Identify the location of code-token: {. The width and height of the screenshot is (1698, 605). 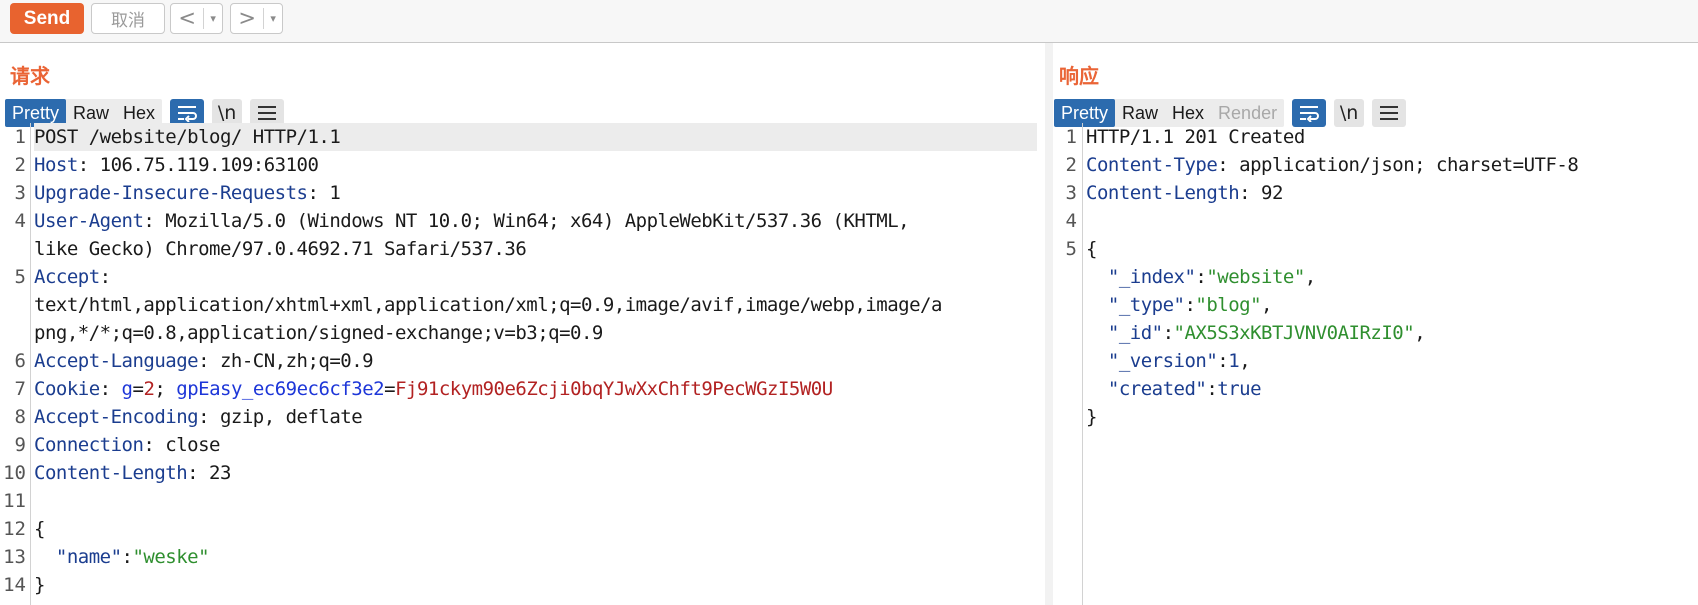
(1091, 249).